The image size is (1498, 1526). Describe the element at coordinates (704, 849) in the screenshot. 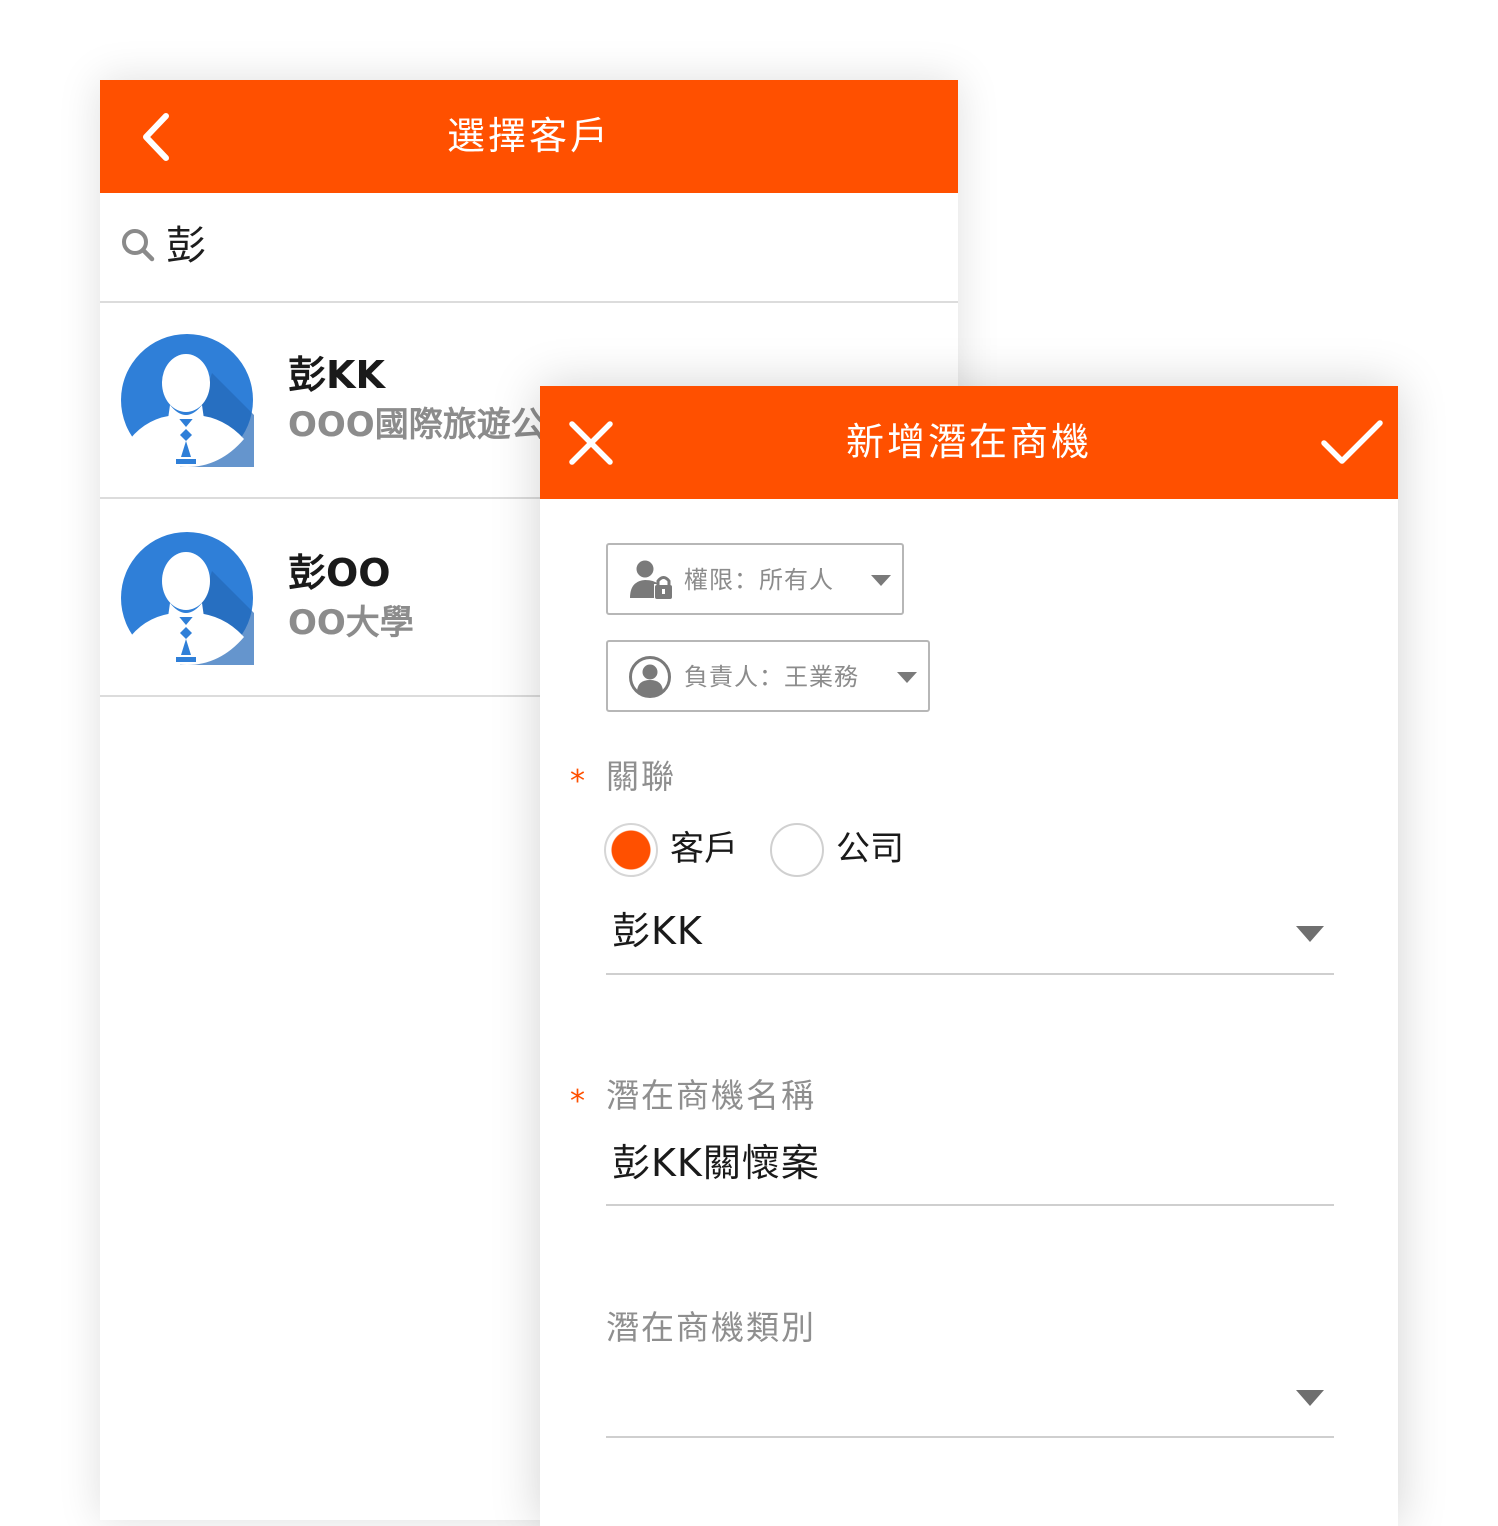

I see `radio-customer-label: 客戶` at that location.